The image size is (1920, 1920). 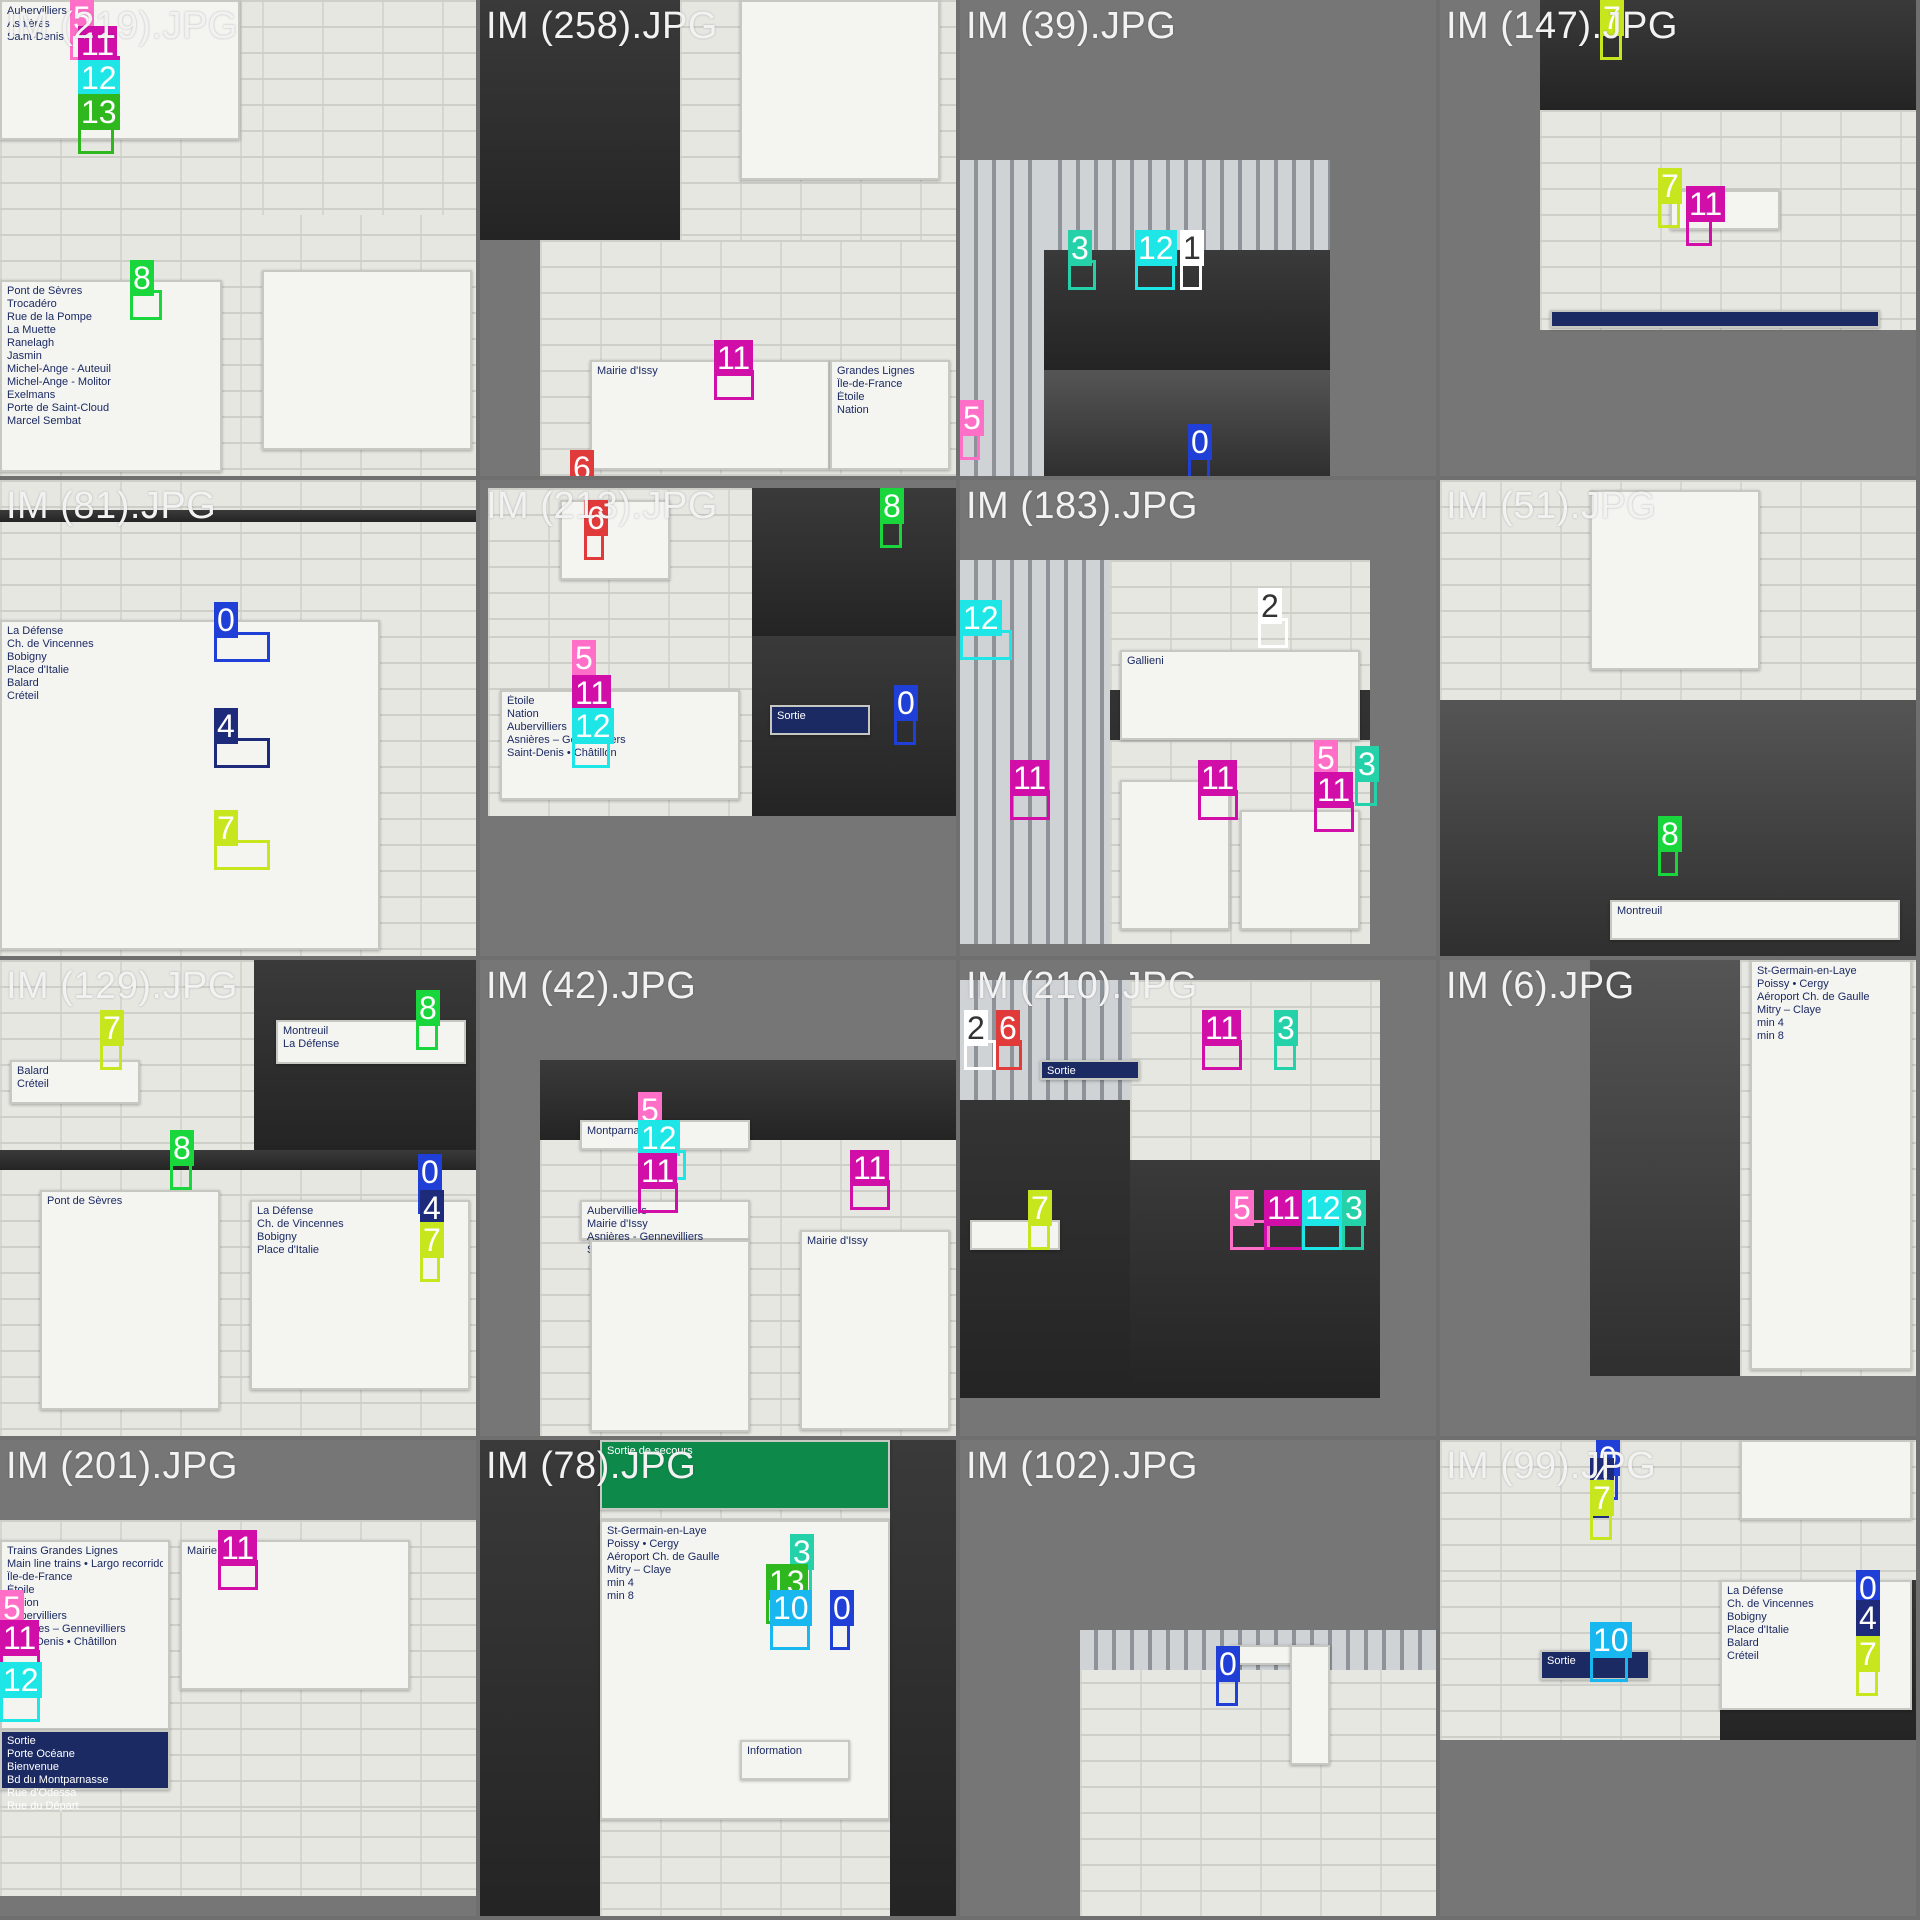 I want to click on sign-line: min 8, so click(x=1770, y=1036).